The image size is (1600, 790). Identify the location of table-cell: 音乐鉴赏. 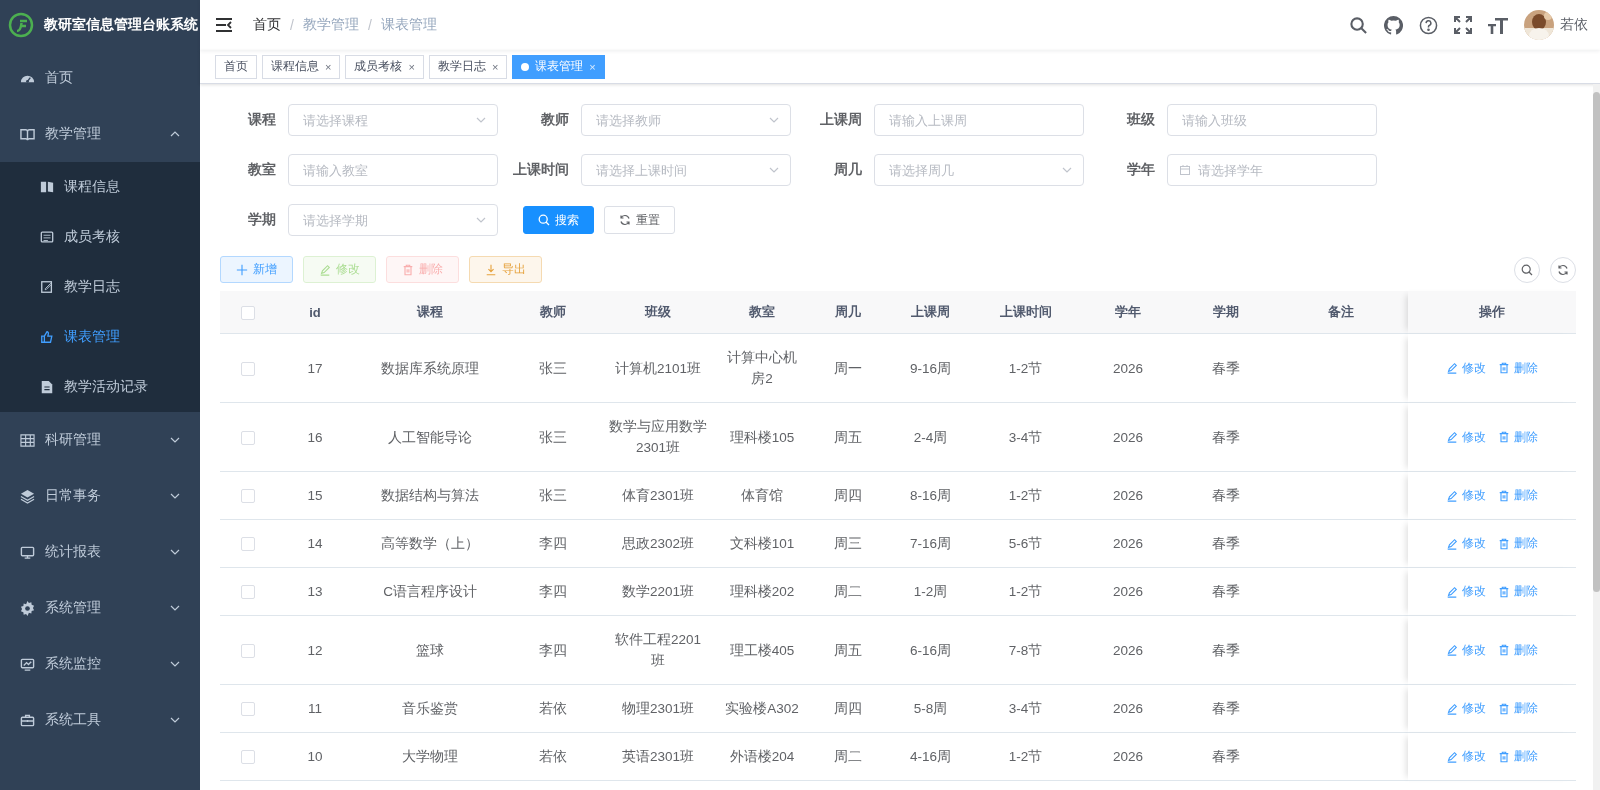
(430, 709).